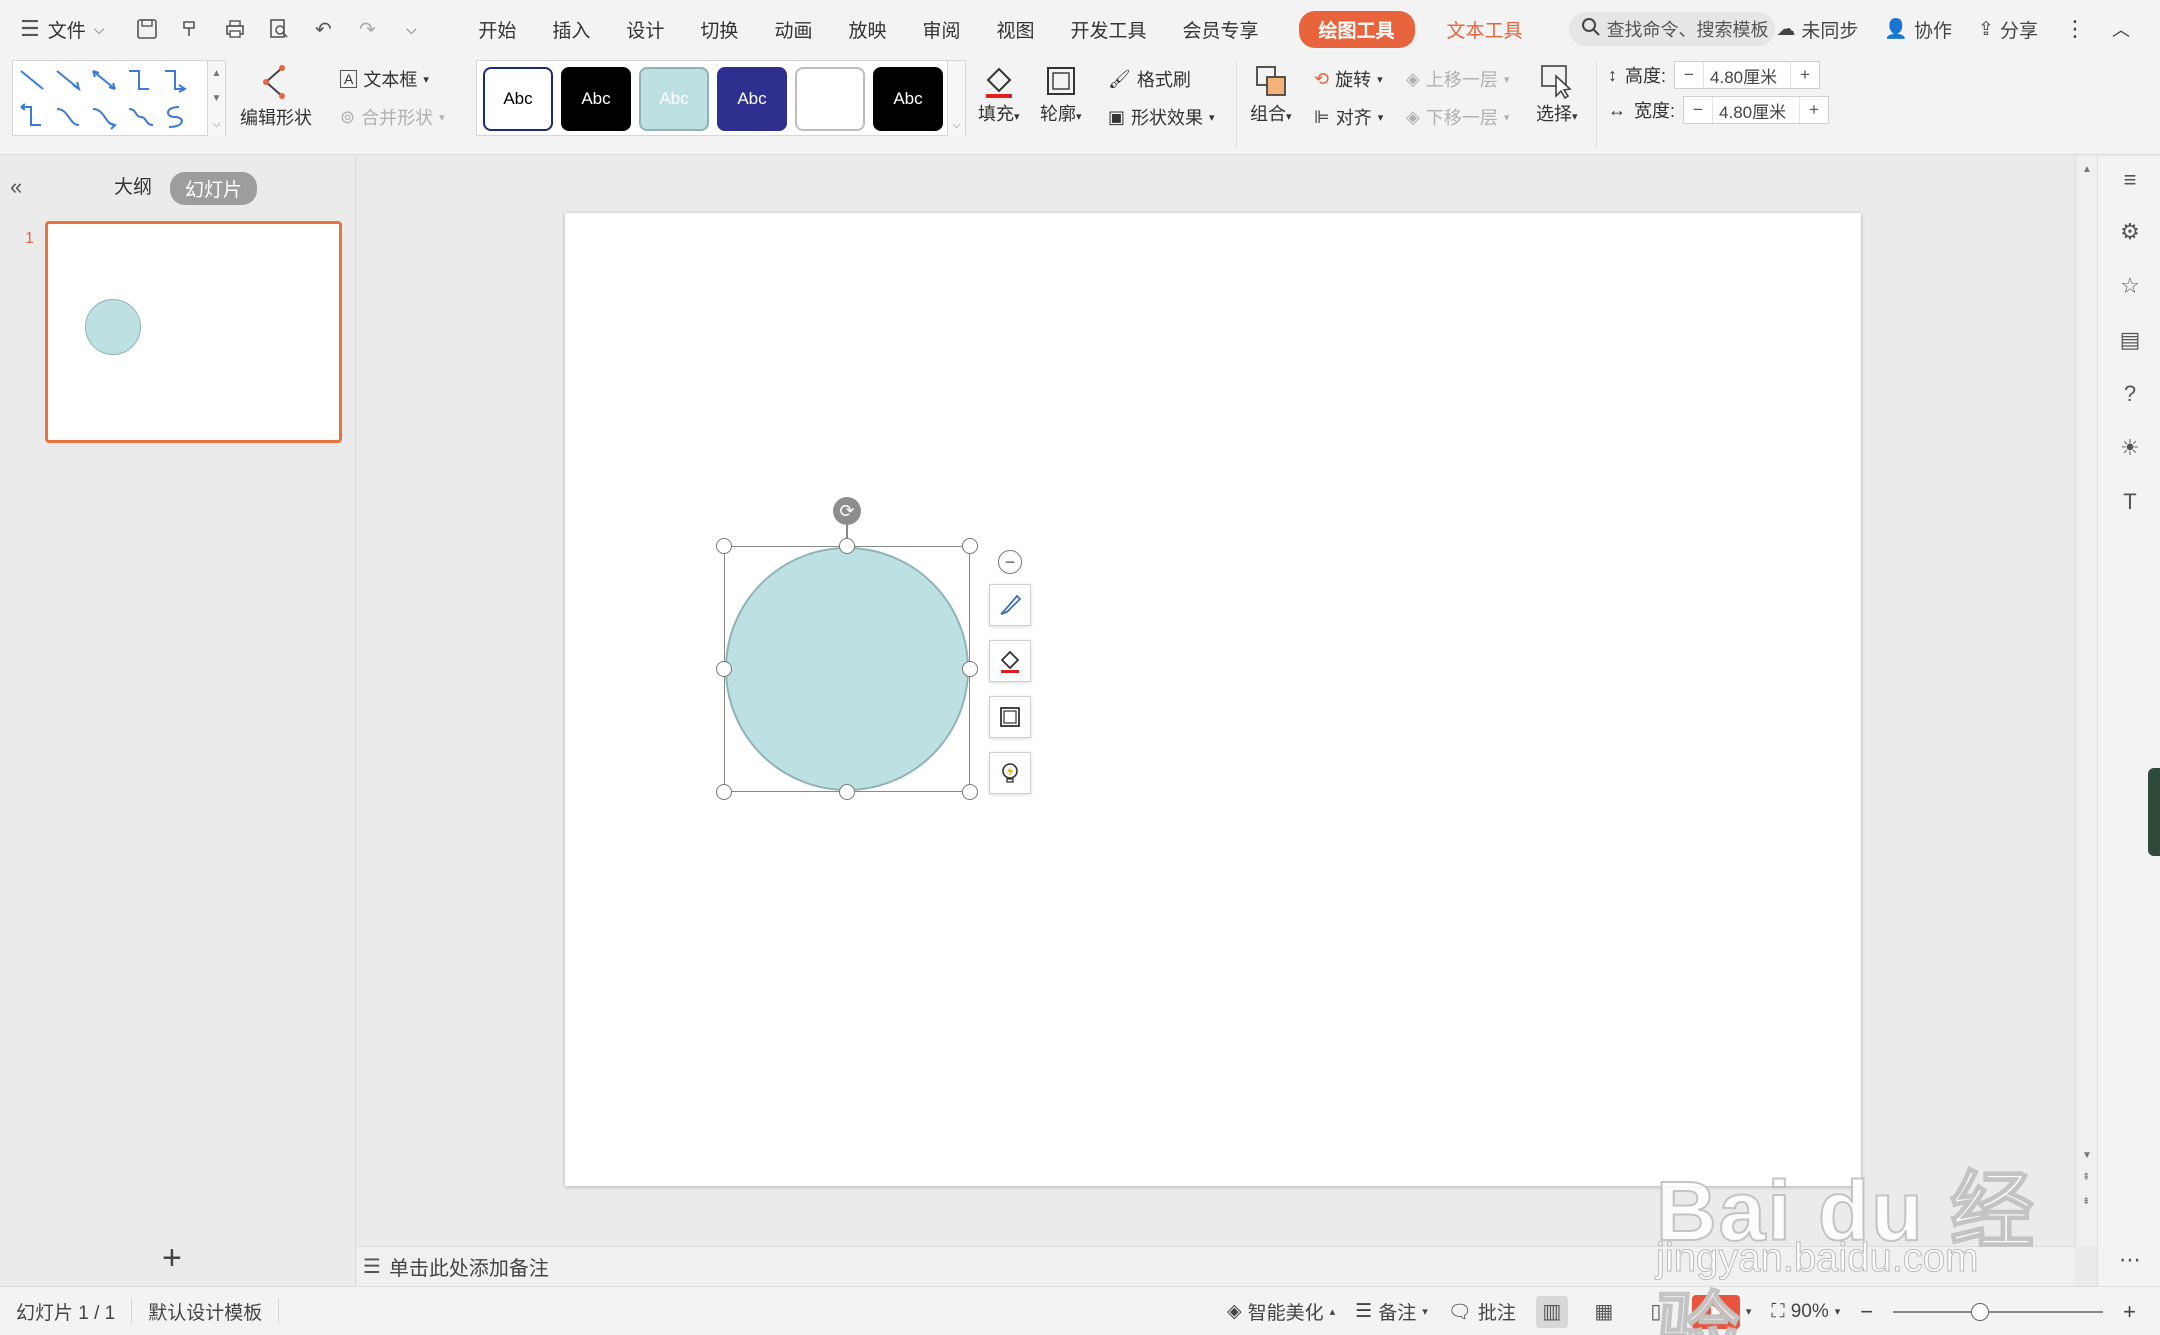 The height and width of the screenshot is (1335, 2160). What do you see at coordinates (1817, 29) in the screenshot?
I see `sync-button: ☁ 未同步` at bounding box center [1817, 29].